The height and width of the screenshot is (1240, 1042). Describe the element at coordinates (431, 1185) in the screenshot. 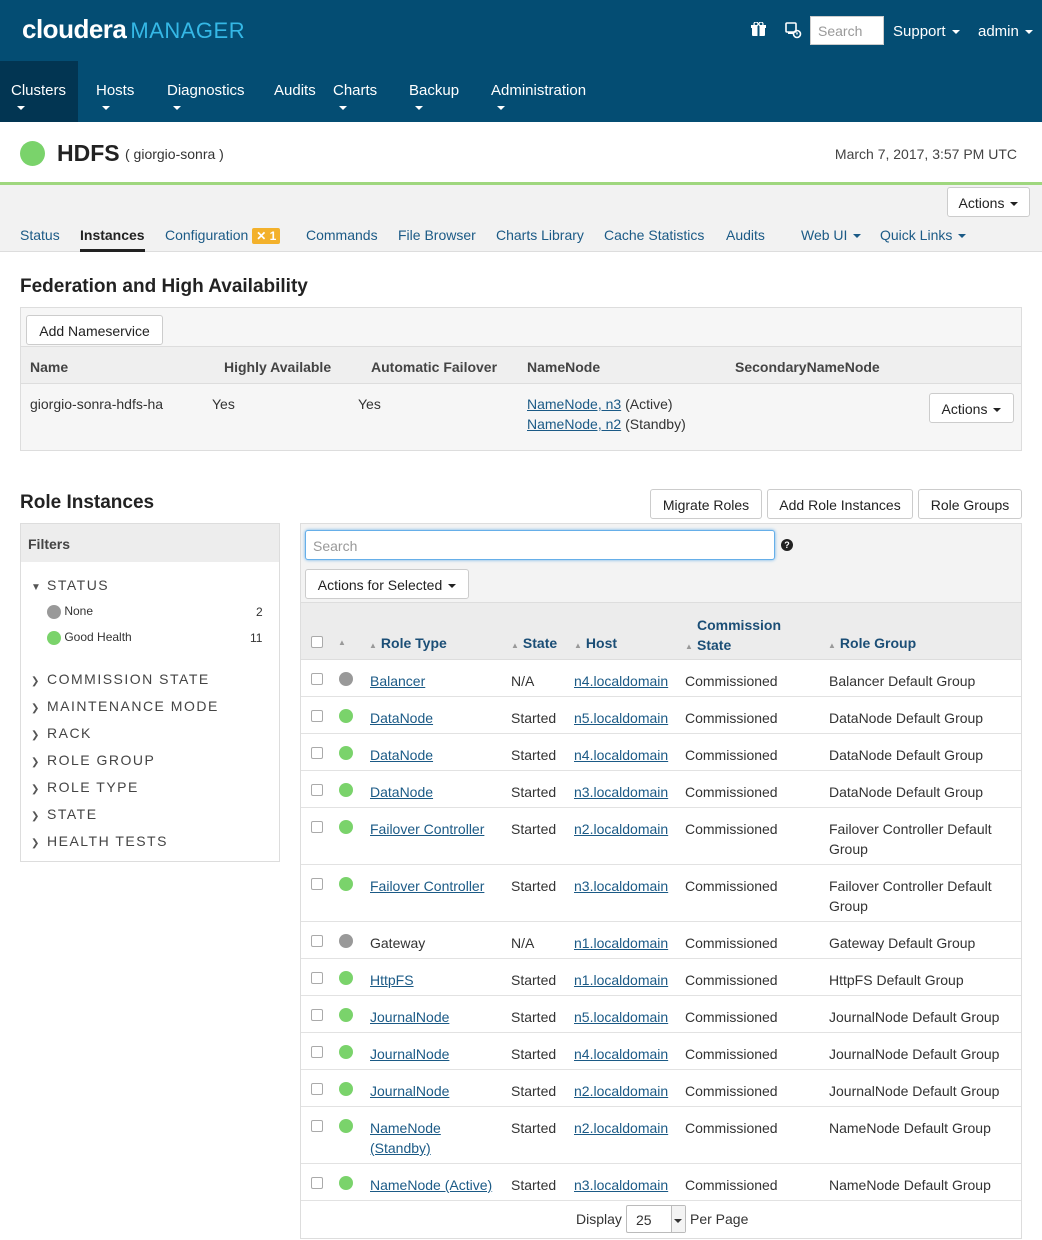

I see `role-link: NameNode (Active)` at that location.